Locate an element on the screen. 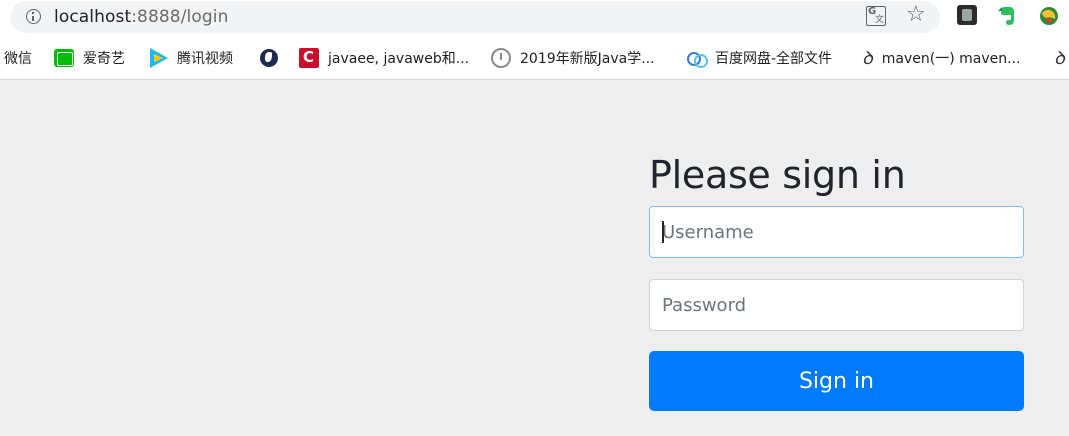  toolbar-icons: ☆ is located at coordinates (966, 16).